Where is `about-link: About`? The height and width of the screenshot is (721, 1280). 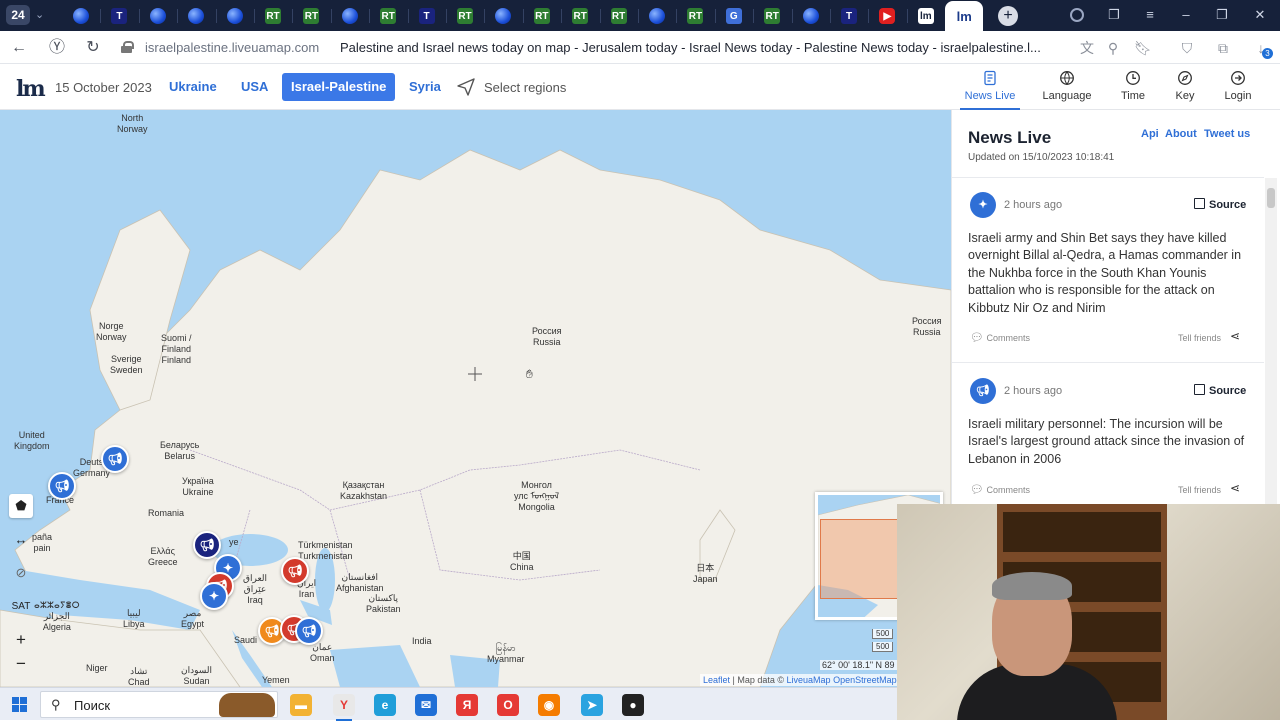 about-link: About is located at coordinates (1181, 134).